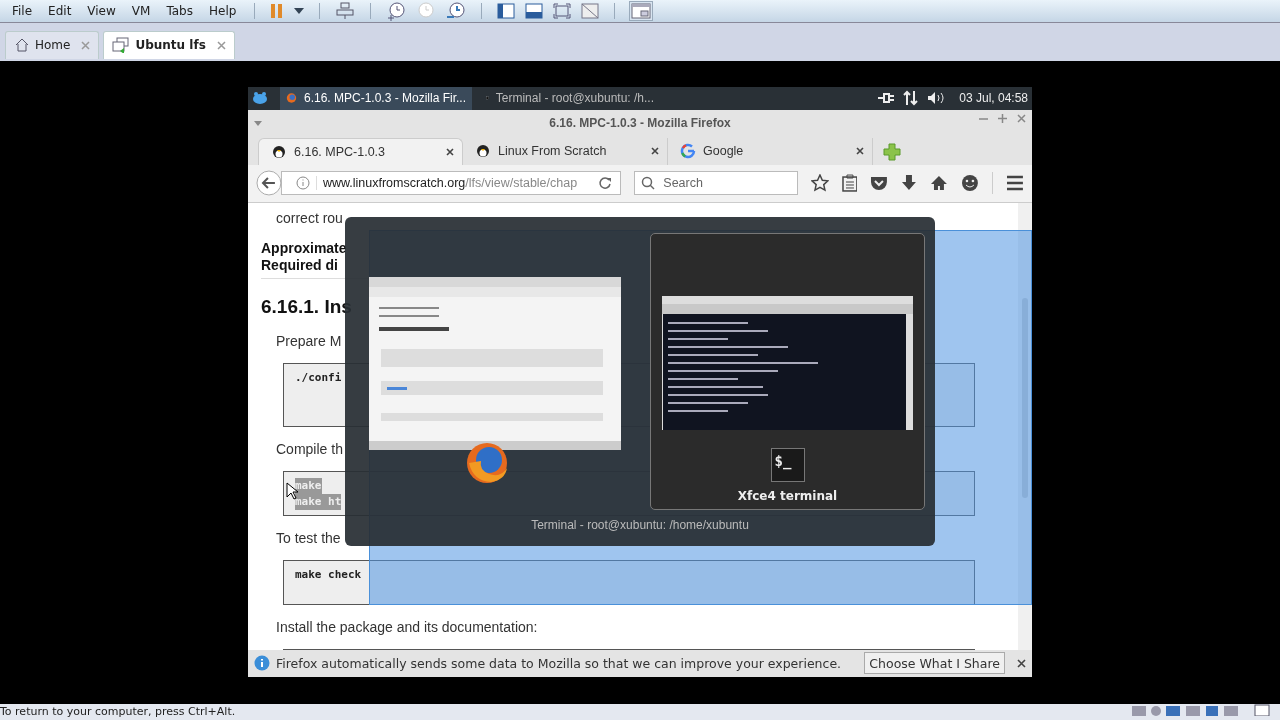 This screenshot has height=720, width=1280. Describe the element at coordinates (328, 574) in the screenshot. I see `code-line: make check` at that location.